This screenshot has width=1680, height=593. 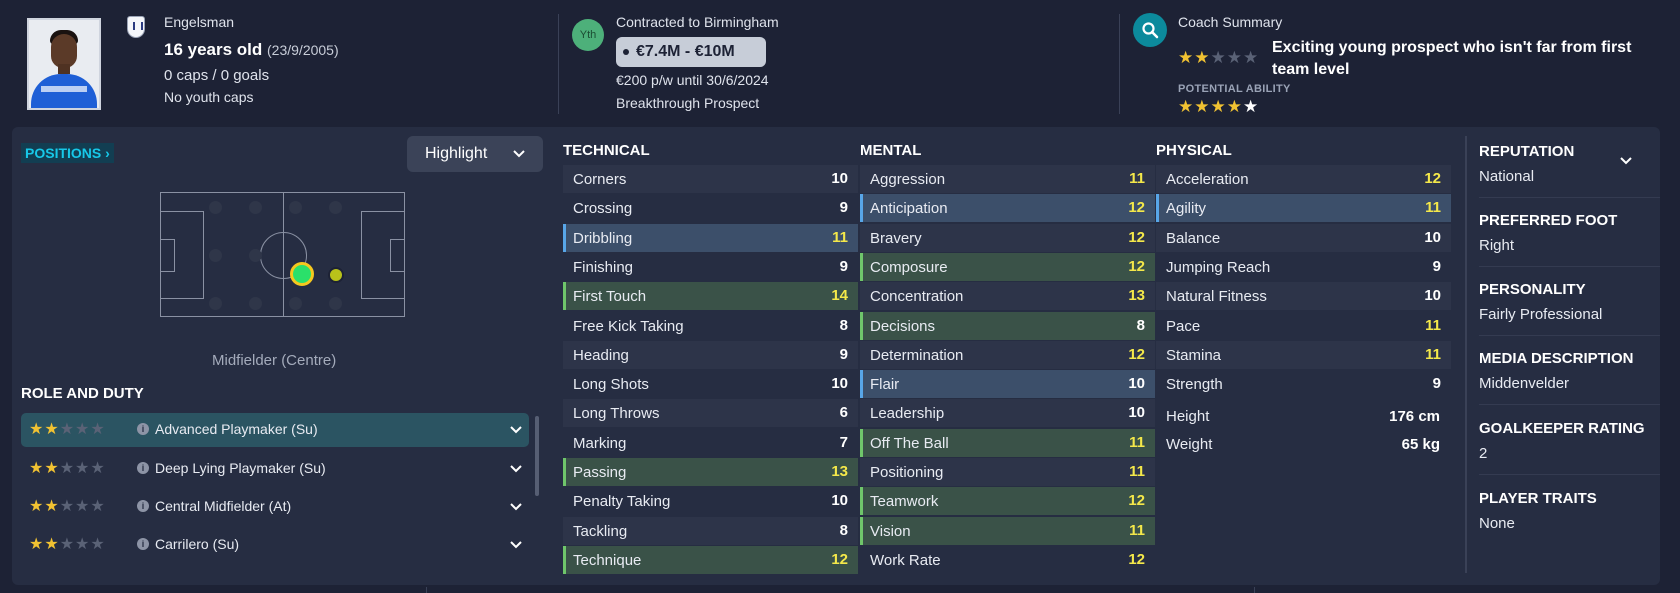 What do you see at coordinates (710, 472) in the screenshot?
I see `technical-attribute-row: Passing 13` at bounding box center [710, 472].